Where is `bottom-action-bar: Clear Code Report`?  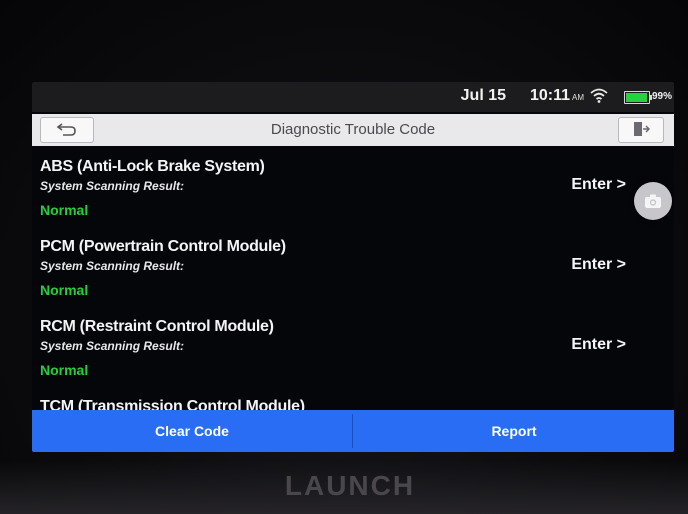
bottom-action-bar: Clear Code Report is located at coordinates (353, 431).